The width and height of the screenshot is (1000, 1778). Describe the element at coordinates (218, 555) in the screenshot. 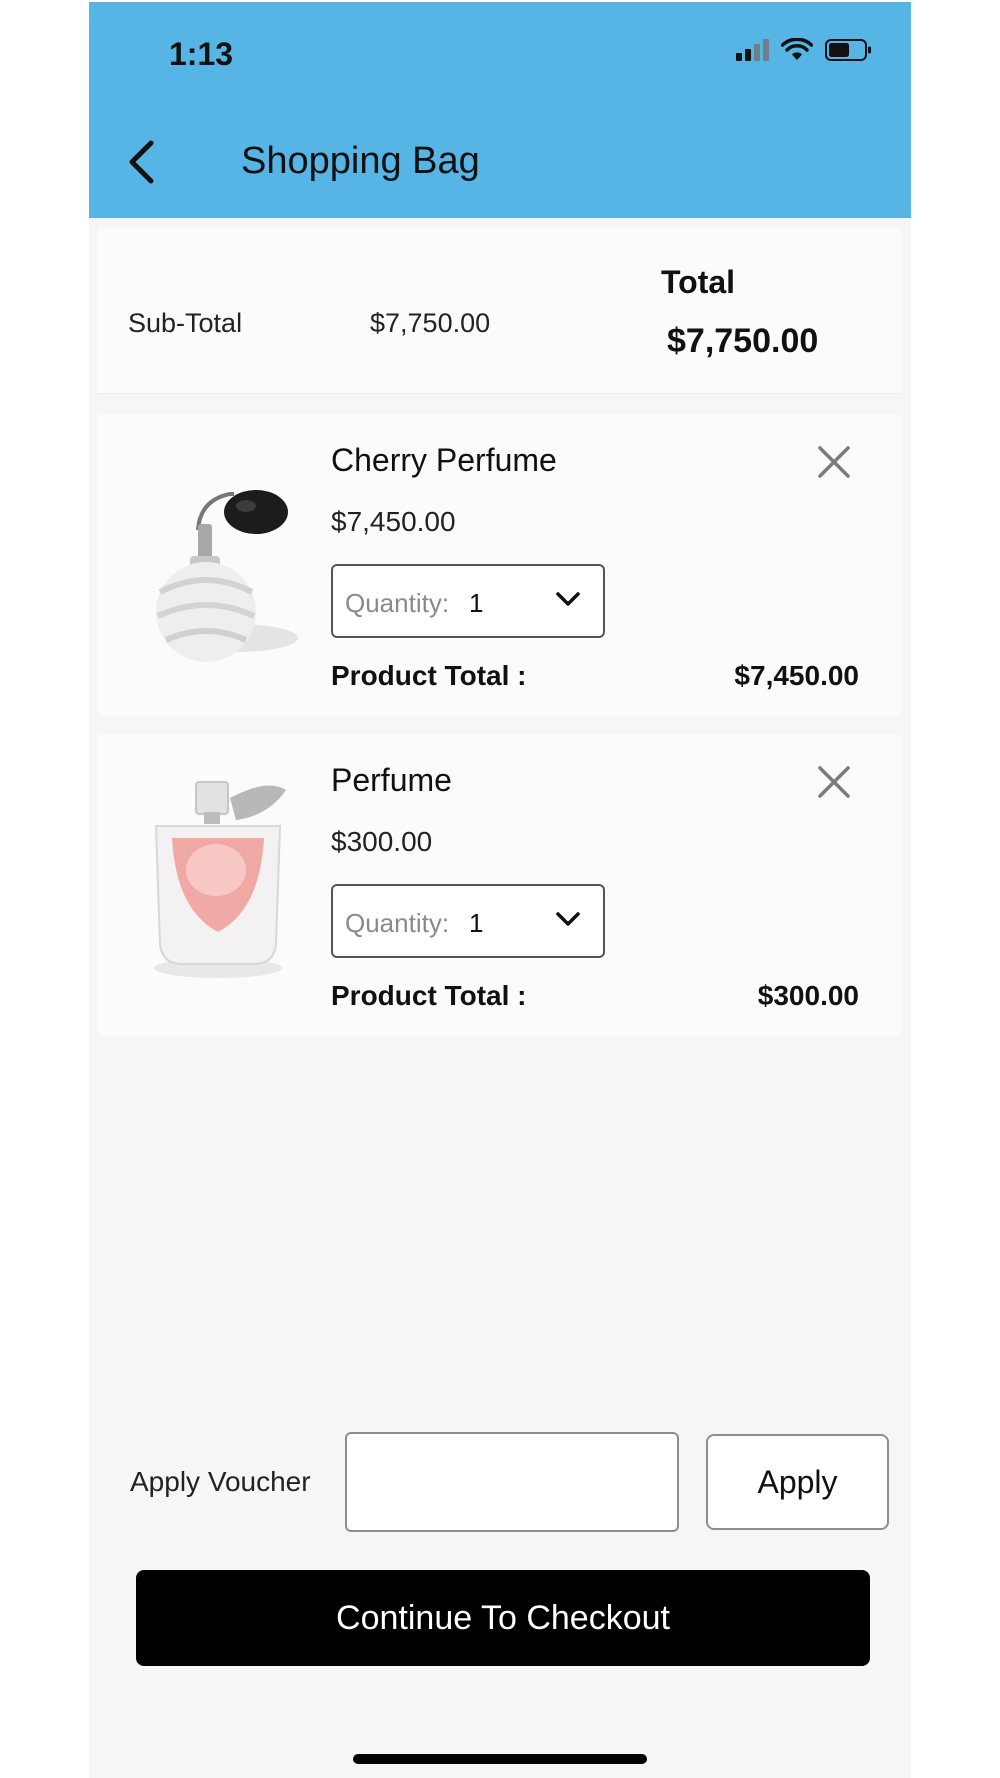

I see `atomizer-perfume-bottle-icon` at that location.